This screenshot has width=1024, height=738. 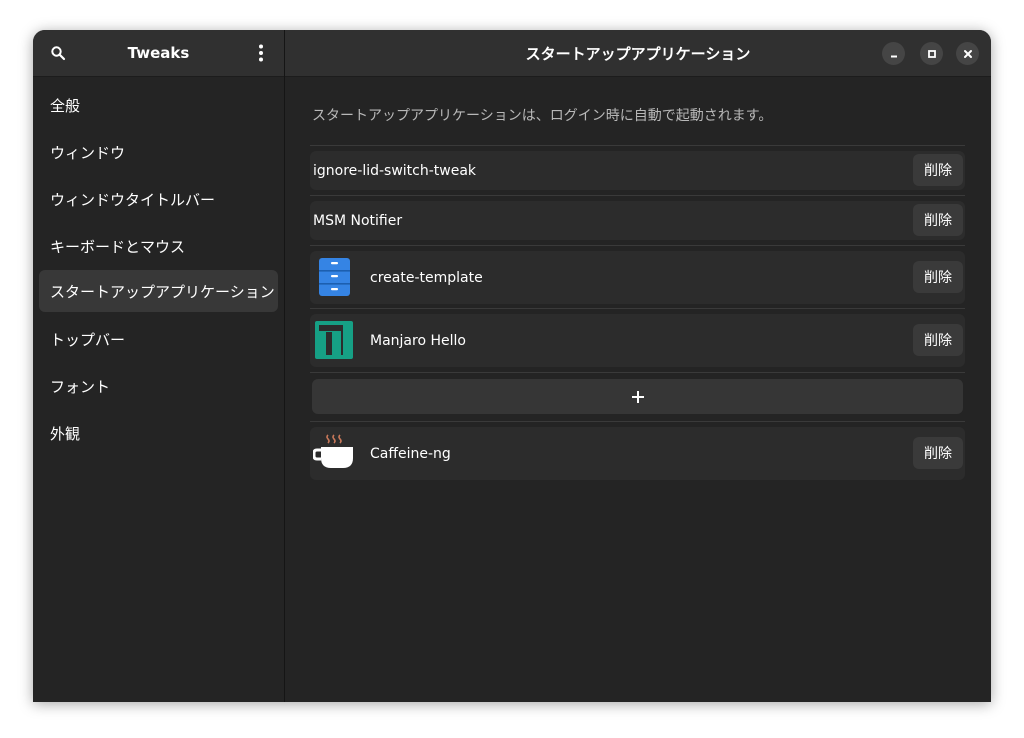 I want to click on sidebar-item-label: ウィンドウタイトルバー, so click(x=133, y=199).